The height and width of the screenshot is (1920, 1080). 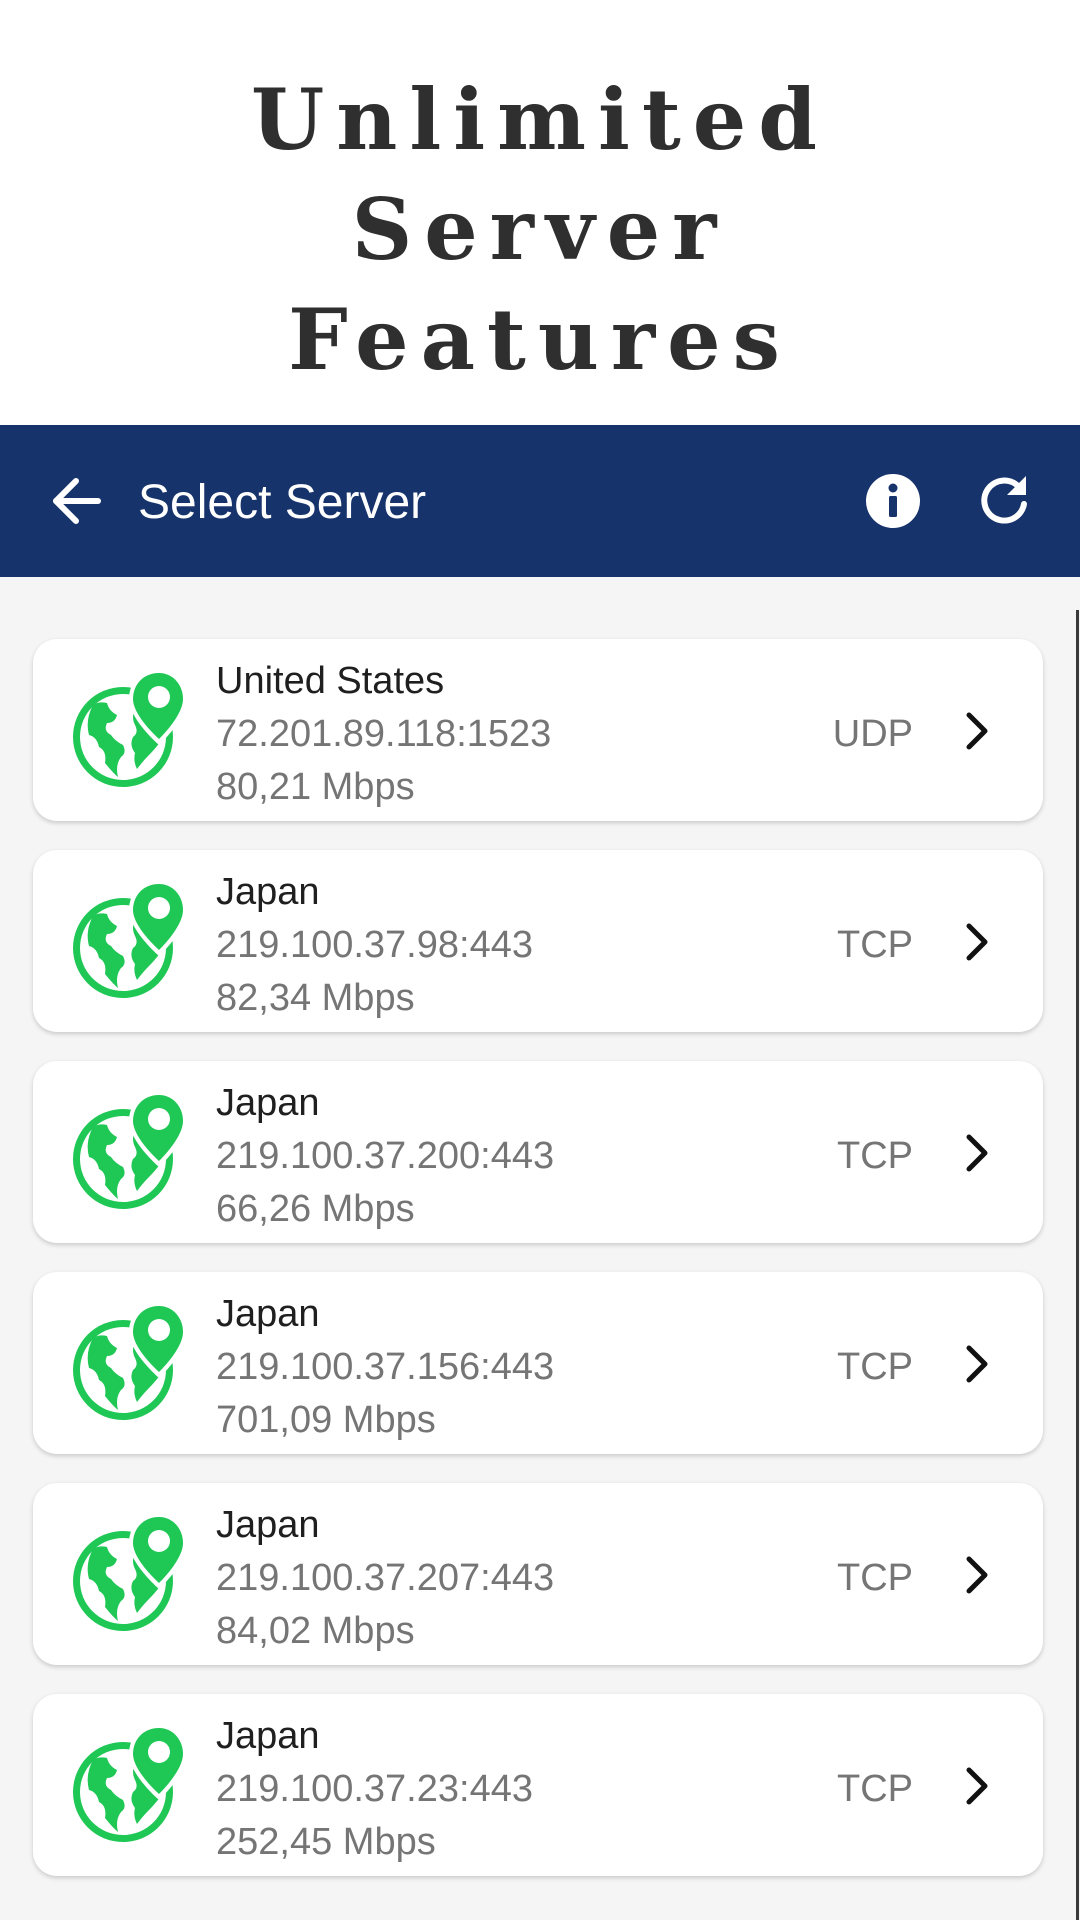 I want to click on server-address: 219.100.37.207:443, so click(x=385, y=1578).